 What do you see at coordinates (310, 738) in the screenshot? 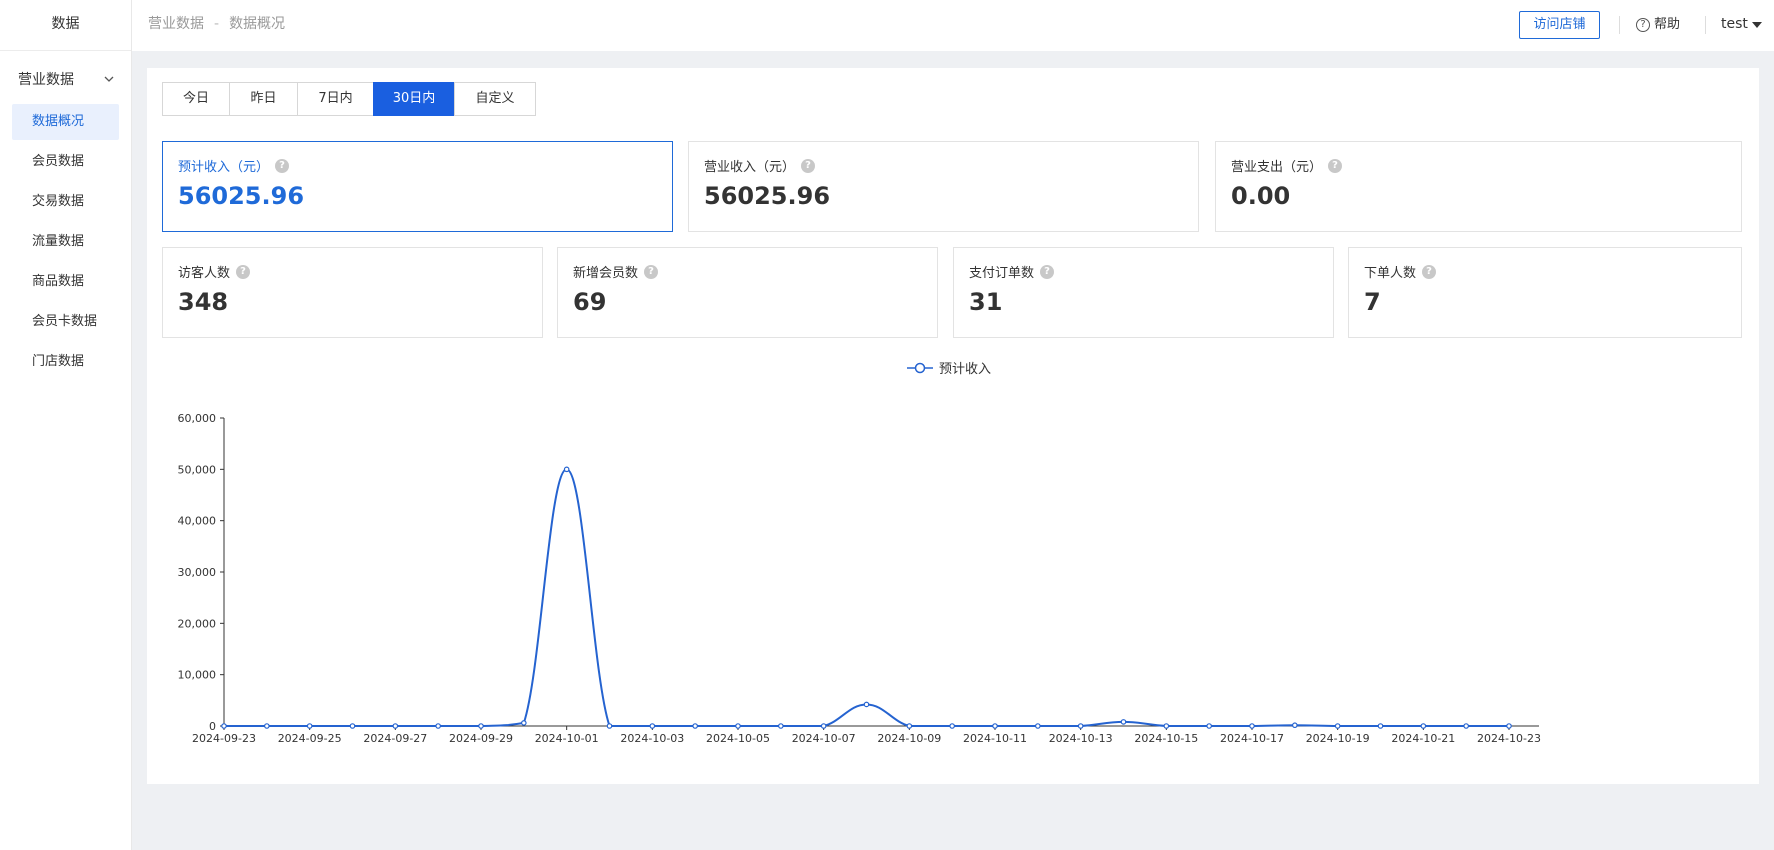
I see `x-tick-label: 2024-09-25` at bounding box center [310, 738].